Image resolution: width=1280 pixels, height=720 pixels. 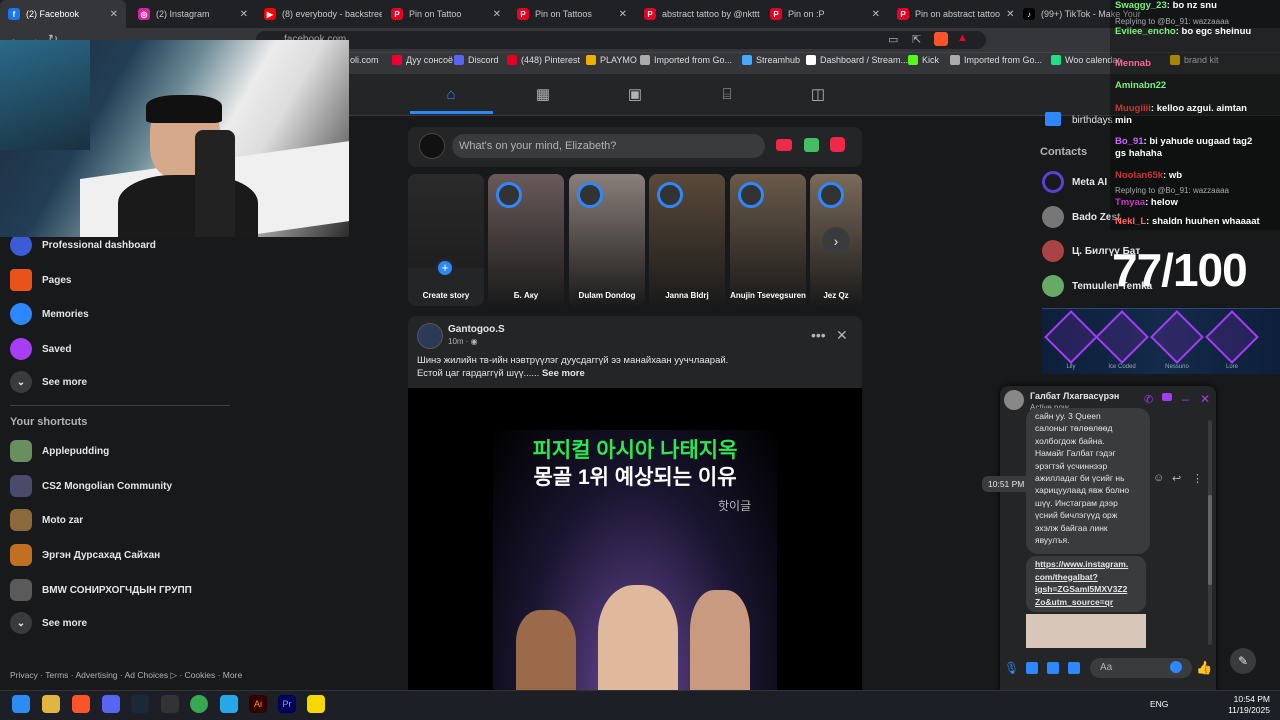 I want to click on browser-tab: P Pin on Tattoo ✕, so click(x=446, y=14).